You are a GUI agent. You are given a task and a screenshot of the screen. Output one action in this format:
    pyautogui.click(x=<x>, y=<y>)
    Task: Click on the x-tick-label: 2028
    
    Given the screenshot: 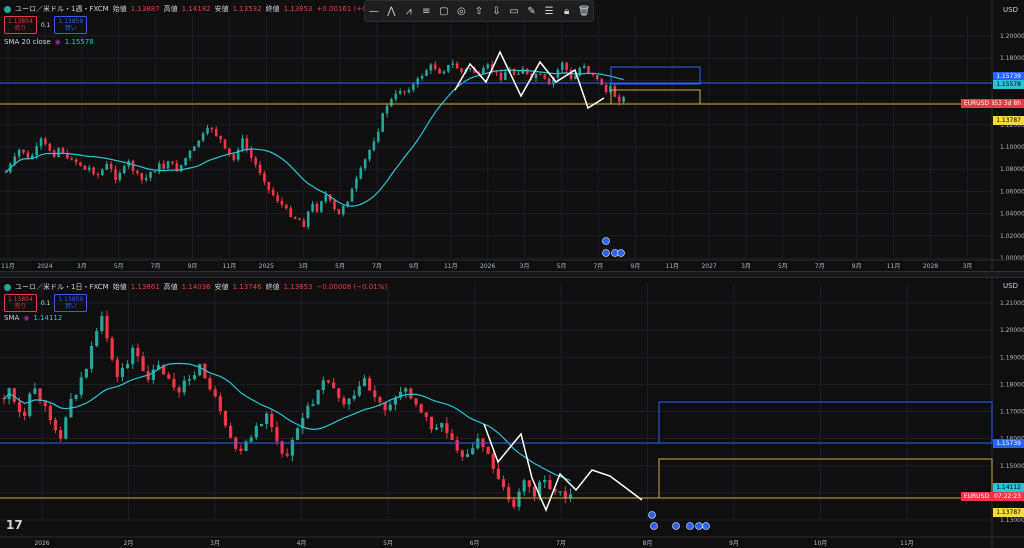 What is the action you would take?
    pyautogui.click(x=930, y=266)
    